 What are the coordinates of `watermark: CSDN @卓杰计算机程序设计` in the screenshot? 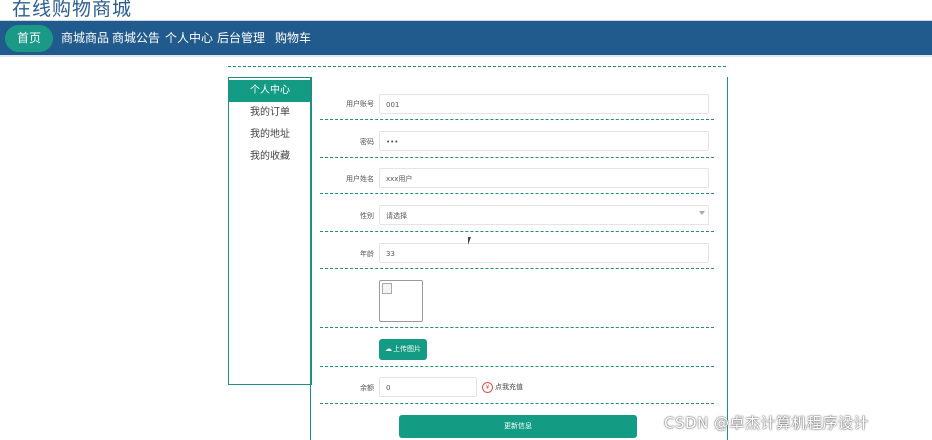 It's located at (767, 423).